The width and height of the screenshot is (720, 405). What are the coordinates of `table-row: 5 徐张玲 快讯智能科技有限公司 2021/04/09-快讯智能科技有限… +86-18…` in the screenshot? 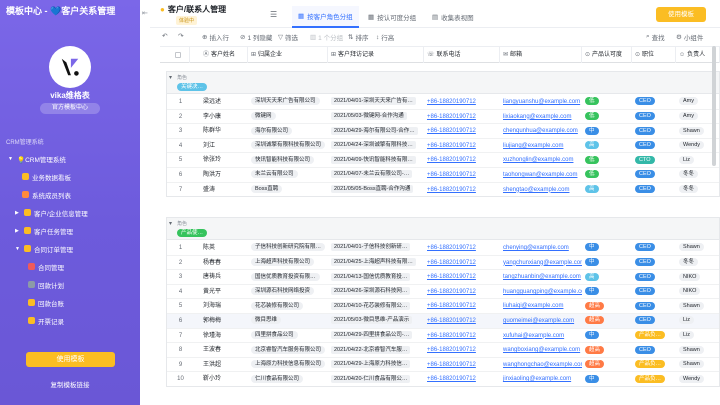 It's located at (443, 160).